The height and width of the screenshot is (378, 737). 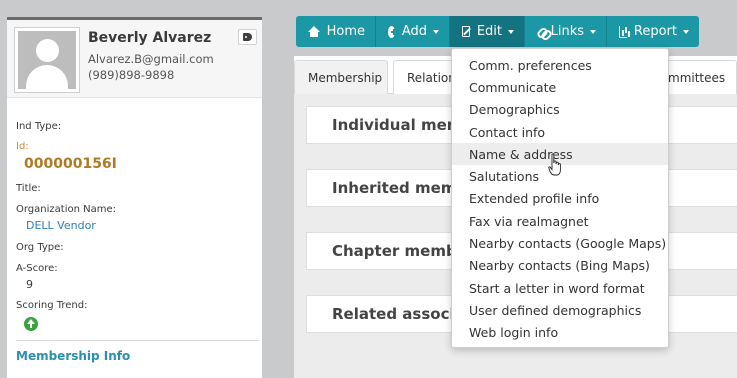 I want to click on report-button: Report, so click(x=653, y=31).